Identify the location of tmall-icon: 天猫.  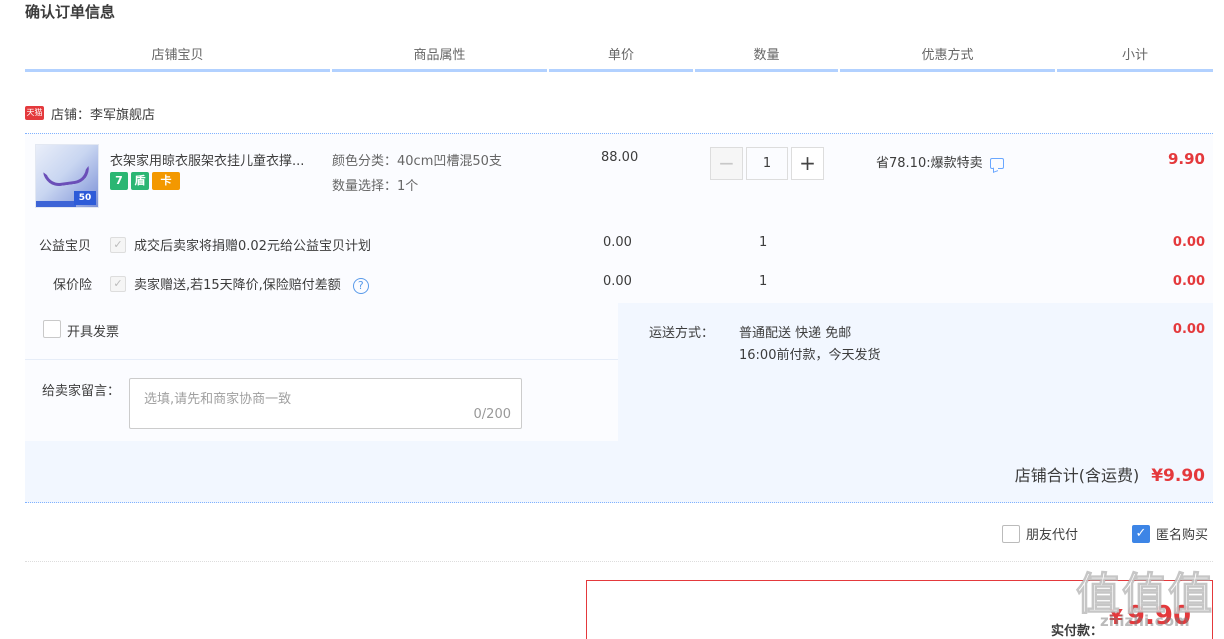
(34, 113).